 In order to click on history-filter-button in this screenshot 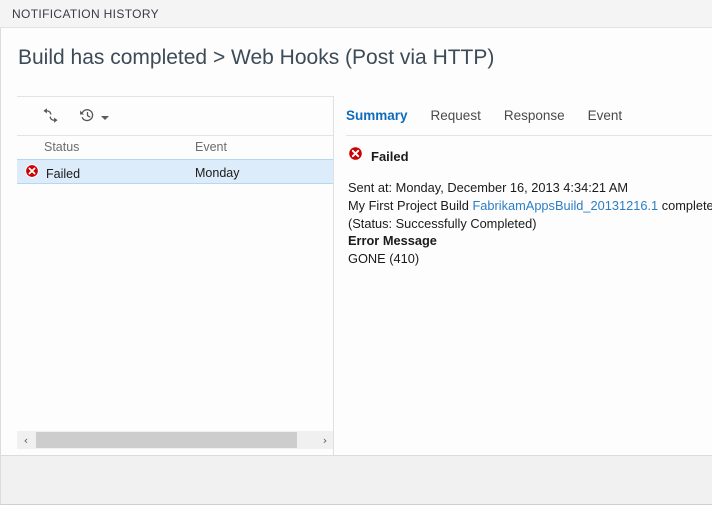, I will do `click(94, 117)`.